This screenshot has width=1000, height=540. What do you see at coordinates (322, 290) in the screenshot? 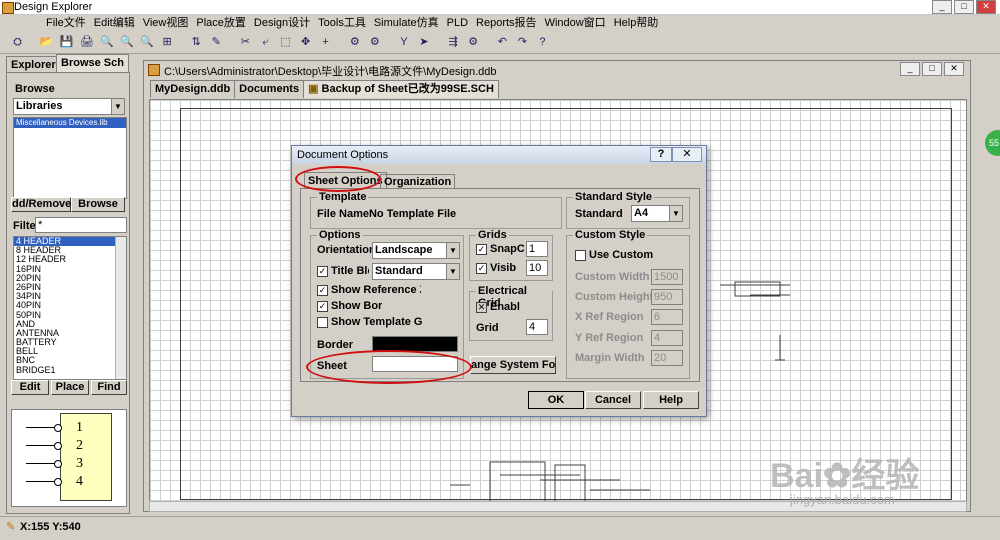
I see `show-reference-checkbox: ✓` at bounding box center [322, 290].